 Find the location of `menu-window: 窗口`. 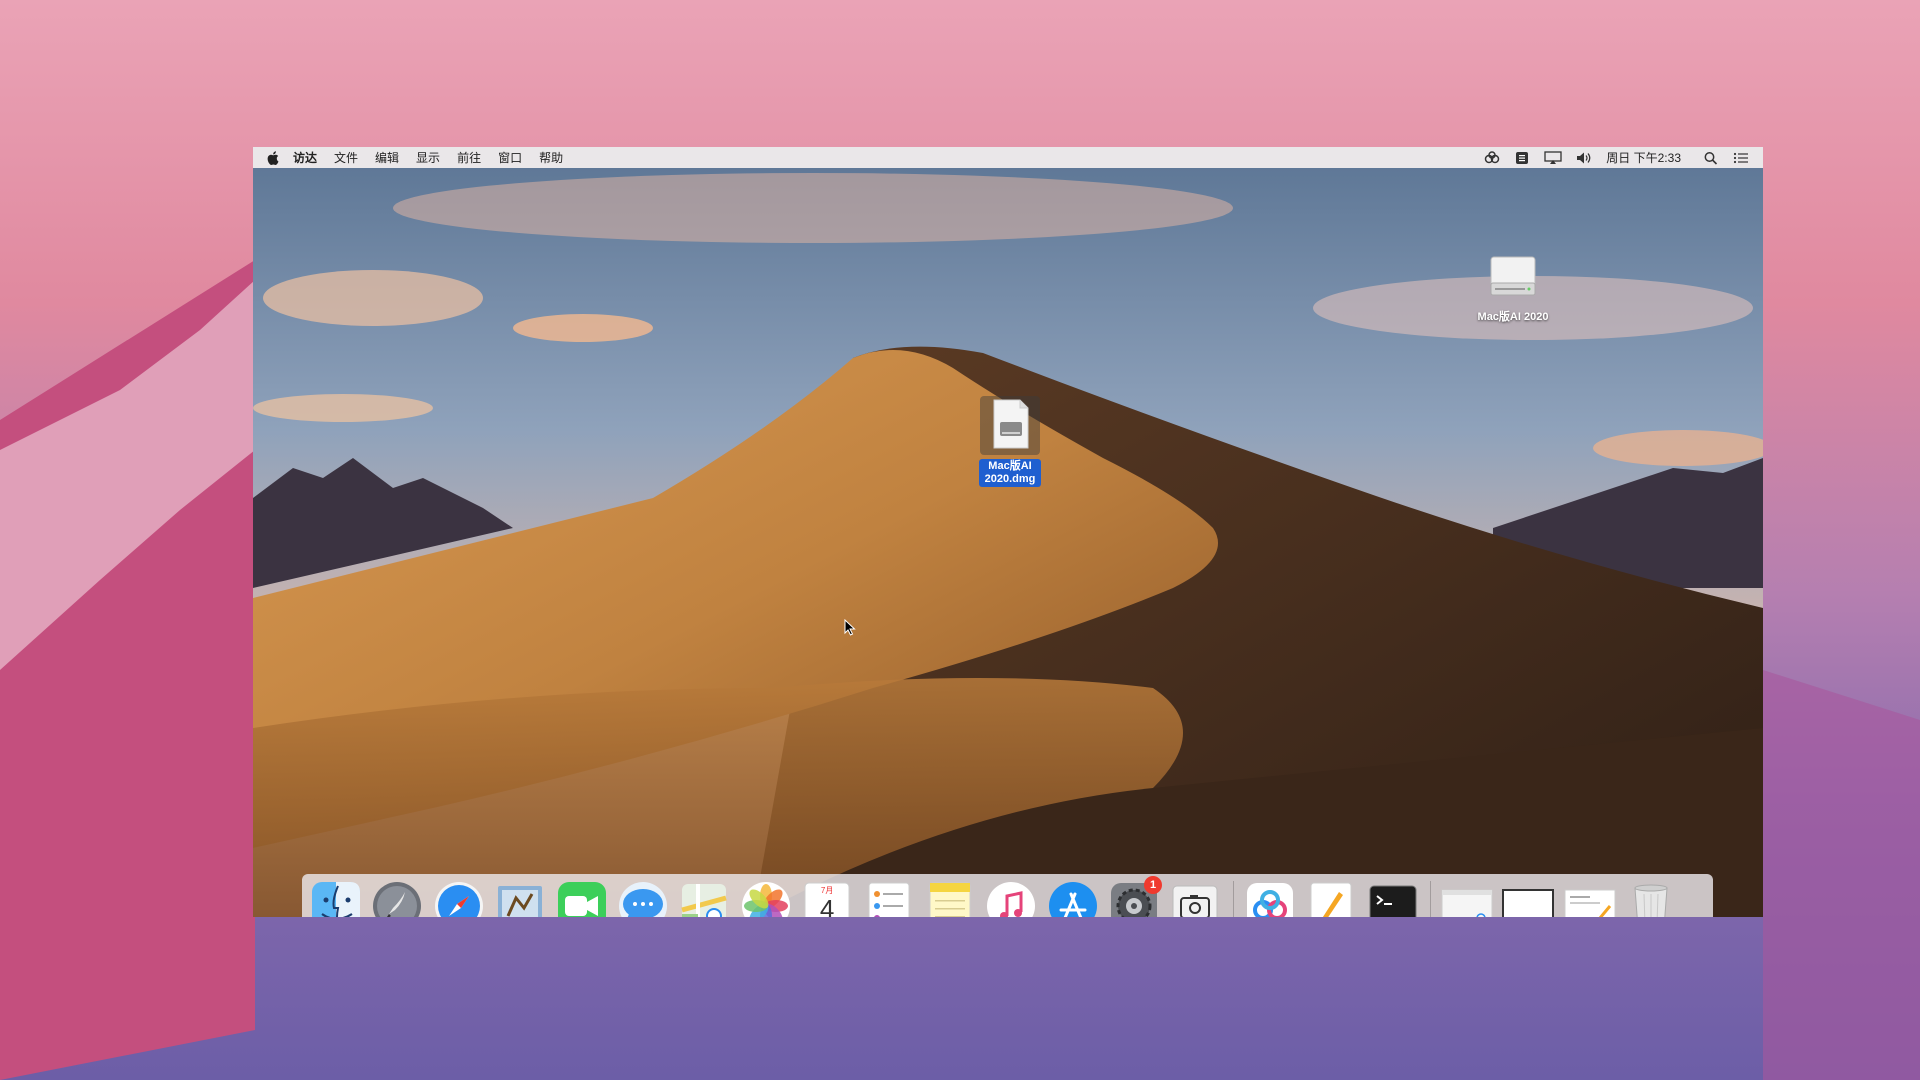

menu-window: 窗口 is located at coordinates (510, 157).